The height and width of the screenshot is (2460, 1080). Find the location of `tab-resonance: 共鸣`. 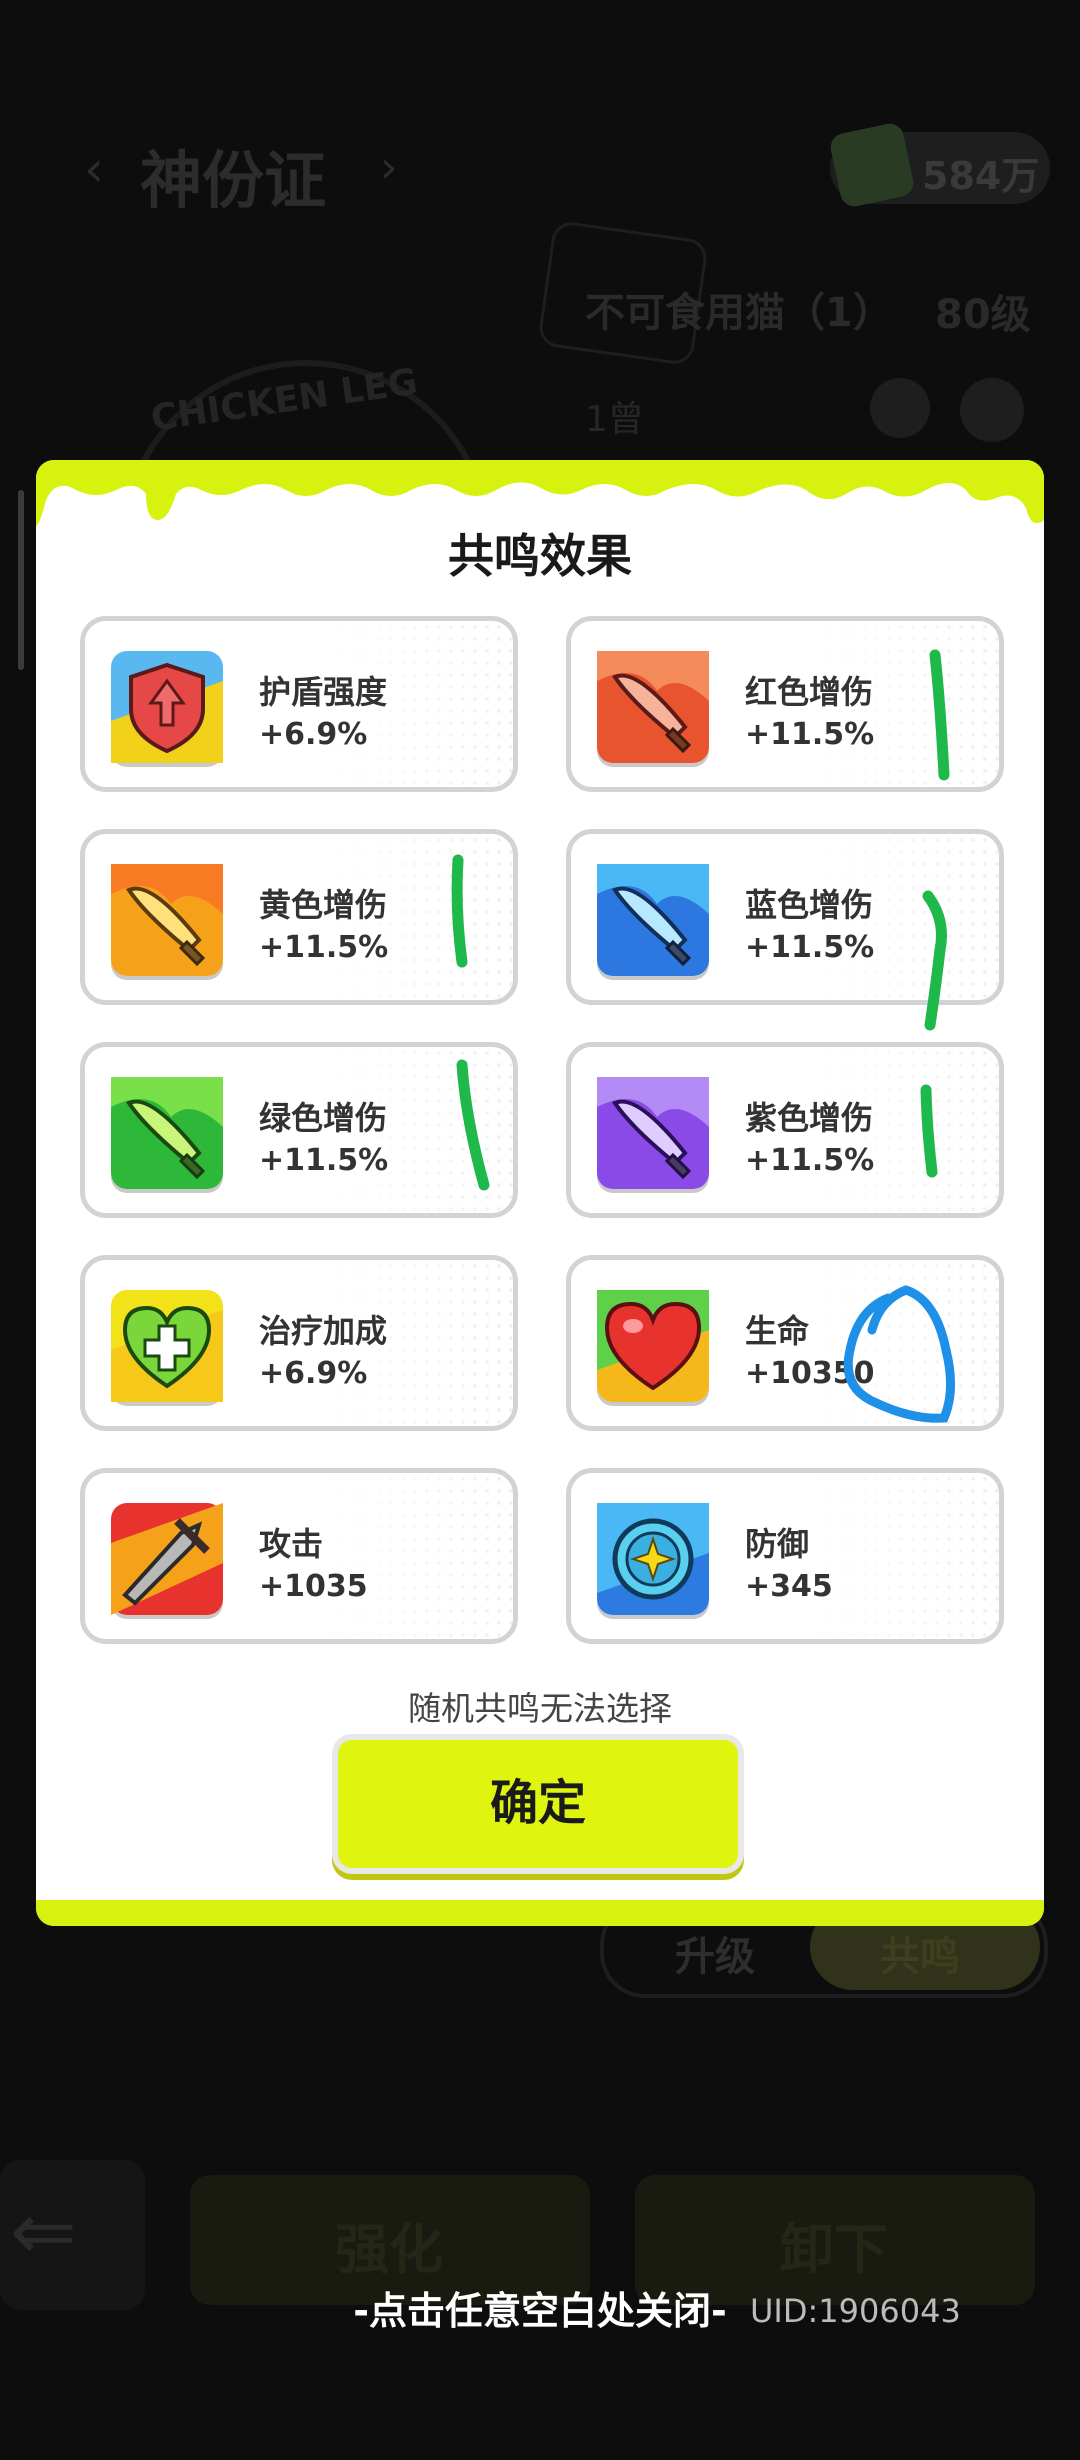

tab-resonance: 共鸣 is located at coordinates (920, 1957).